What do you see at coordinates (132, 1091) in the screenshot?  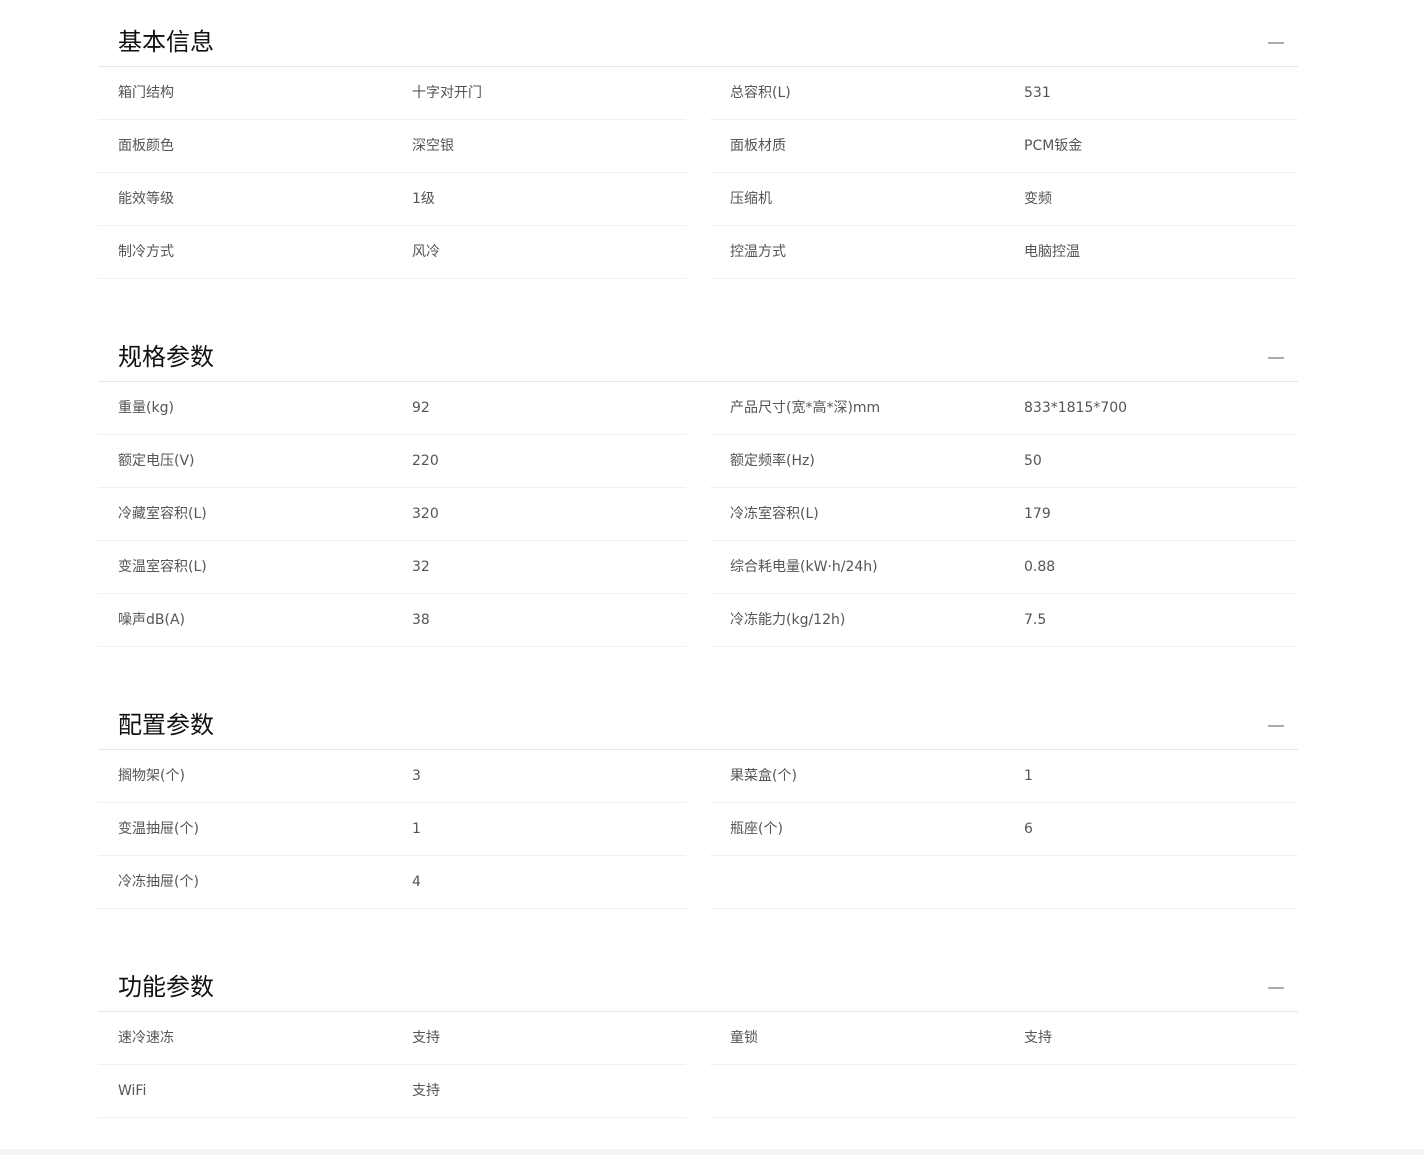 I see `spec-label: WiFi` at bounding box center [132, 1091].